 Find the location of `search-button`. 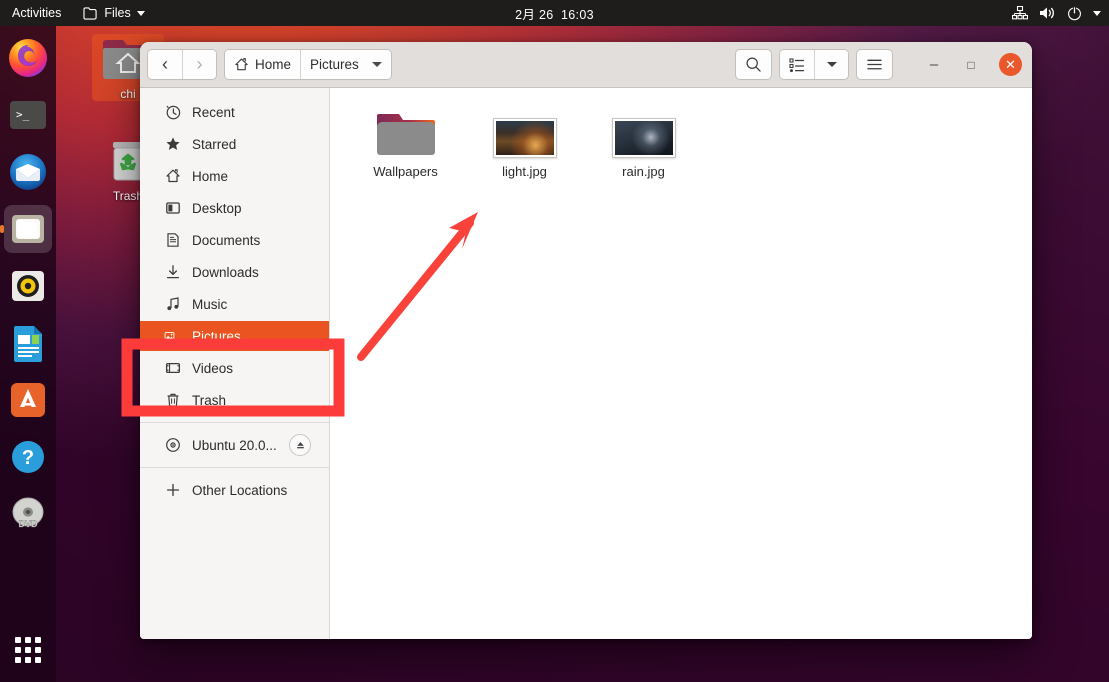

search-button is located at coordinates (753, 64).